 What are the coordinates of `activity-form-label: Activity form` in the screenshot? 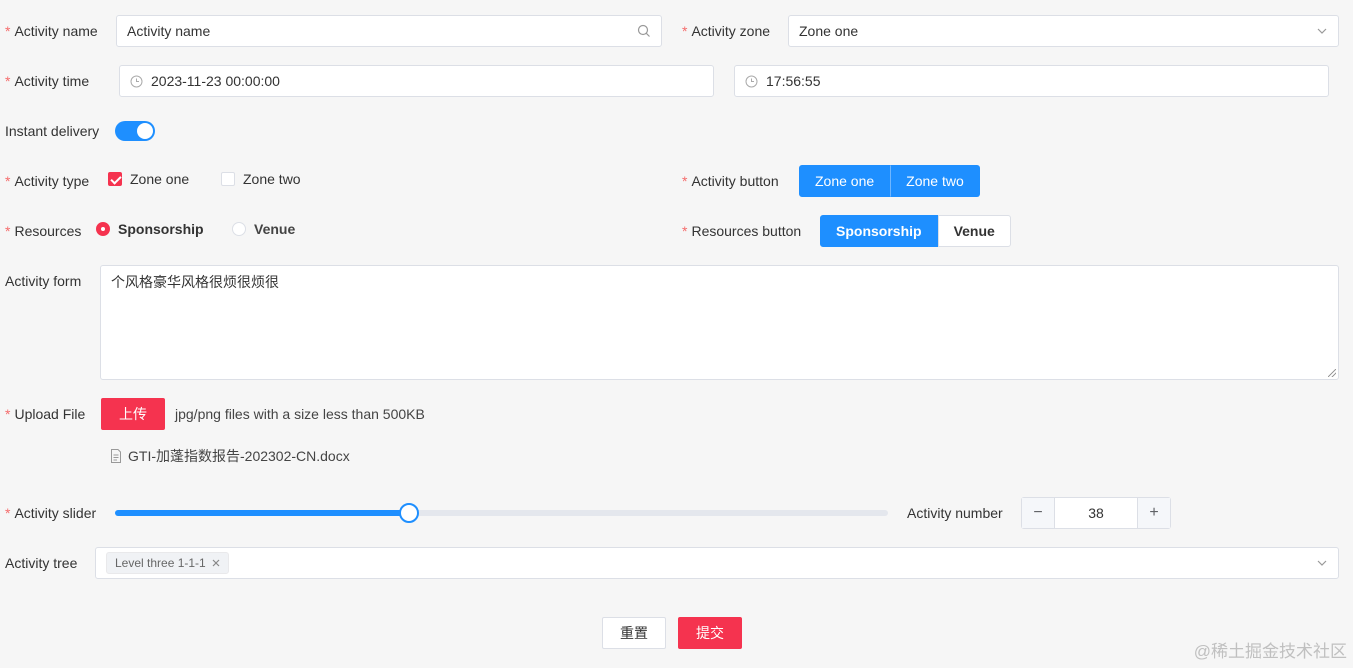 It's located at (43, 281).